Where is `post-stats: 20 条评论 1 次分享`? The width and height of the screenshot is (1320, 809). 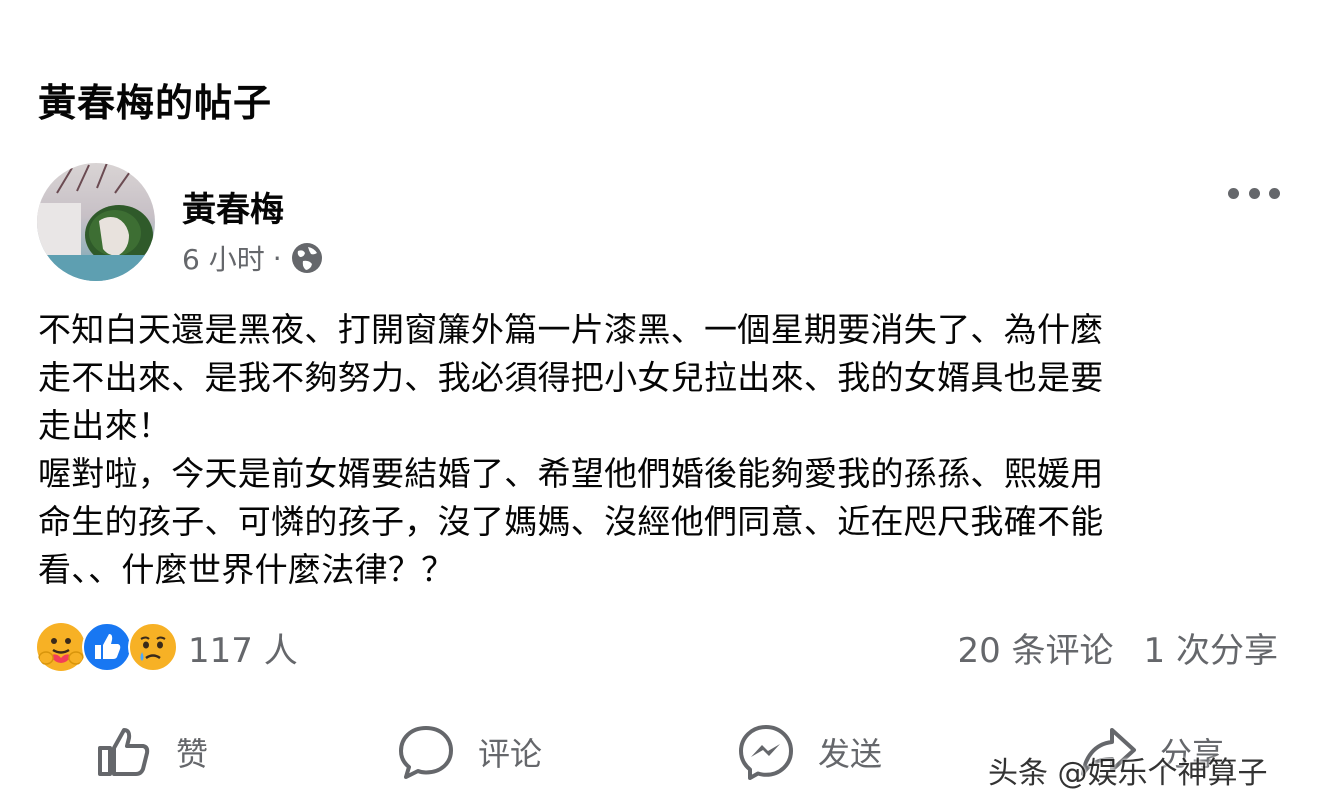
post-stats: 20 条评论 1 次分享 is located at coordinates (1117, 647).